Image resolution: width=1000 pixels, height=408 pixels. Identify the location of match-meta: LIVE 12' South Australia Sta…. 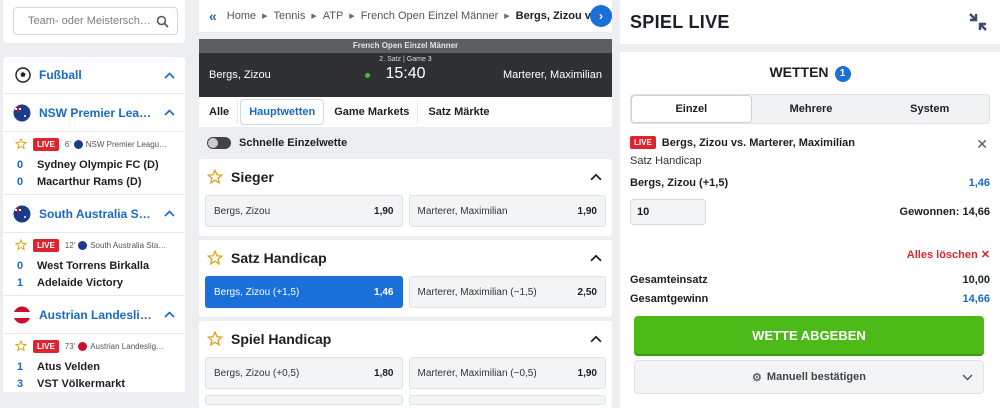
(94, 245).